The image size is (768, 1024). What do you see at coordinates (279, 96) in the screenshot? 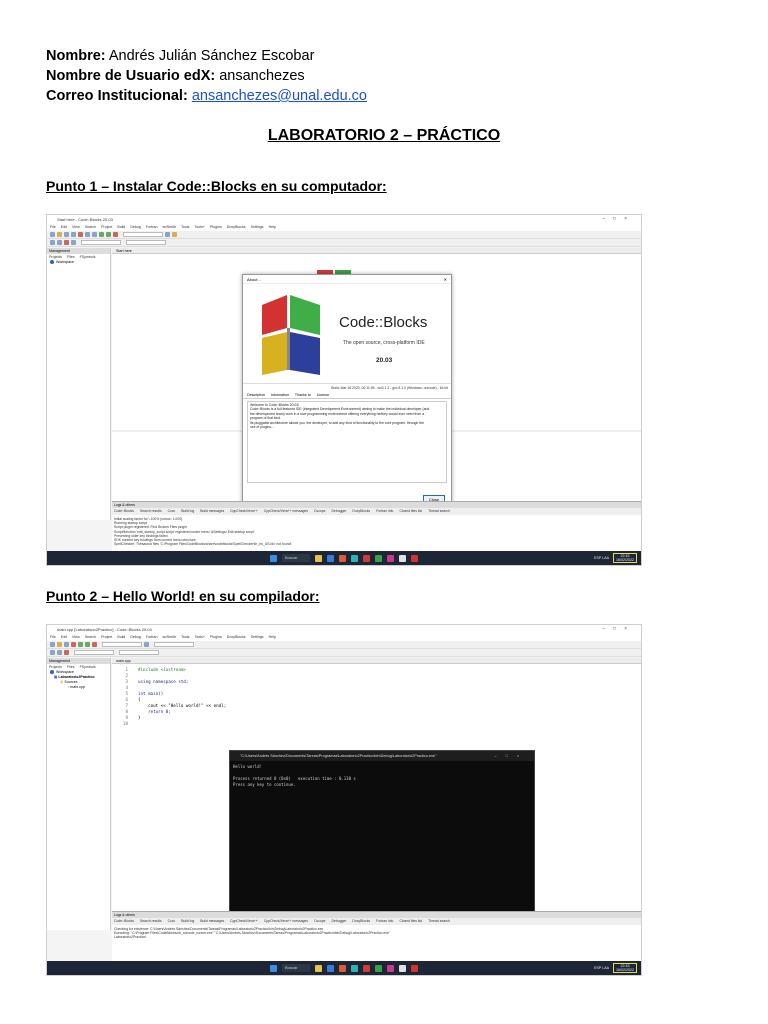
I see `email-link: ansanchezes@unal.edu.co` at bounding box center [279, 96].